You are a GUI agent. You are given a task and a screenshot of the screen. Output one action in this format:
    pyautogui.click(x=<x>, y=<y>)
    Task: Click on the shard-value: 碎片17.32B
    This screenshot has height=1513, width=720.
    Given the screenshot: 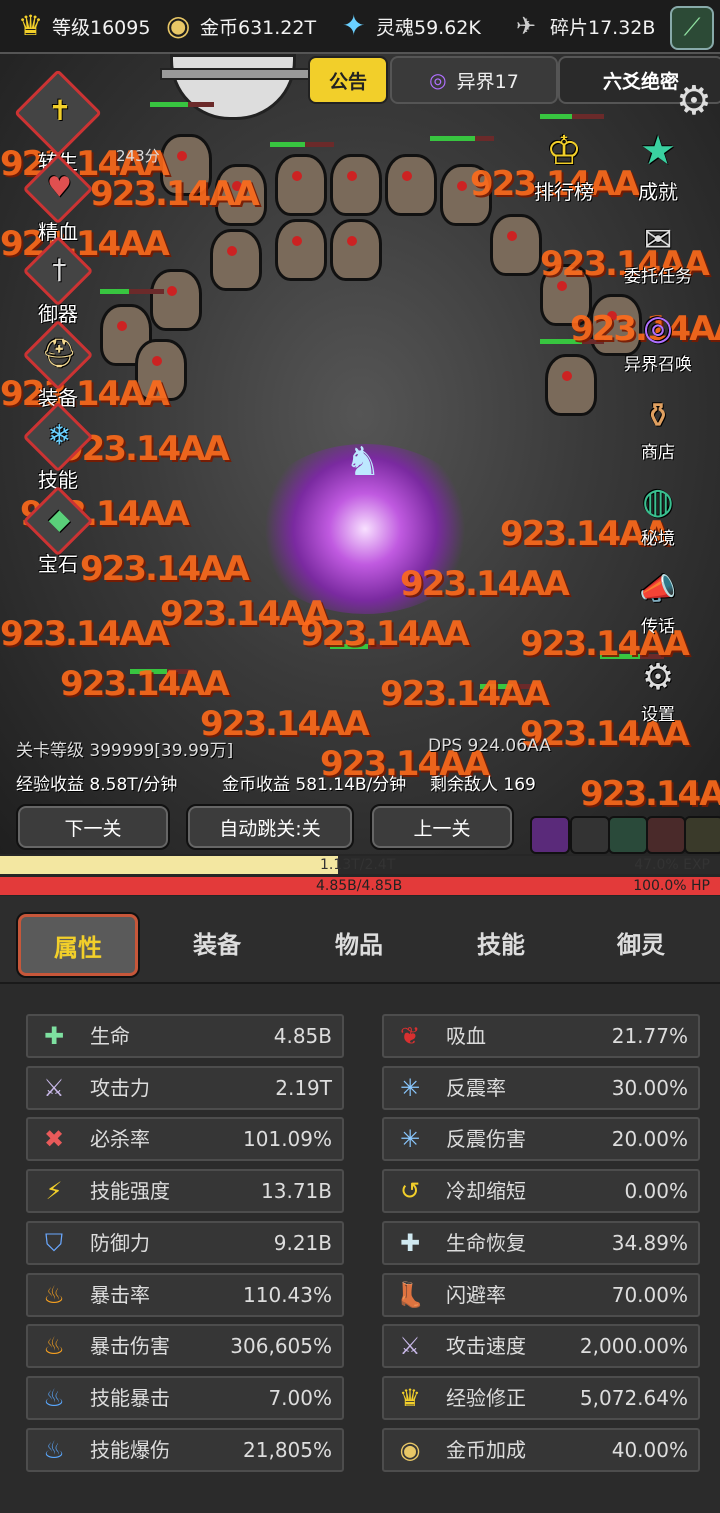 What is the action you would take?
    pyautogui.click(x=603, y=27)
    